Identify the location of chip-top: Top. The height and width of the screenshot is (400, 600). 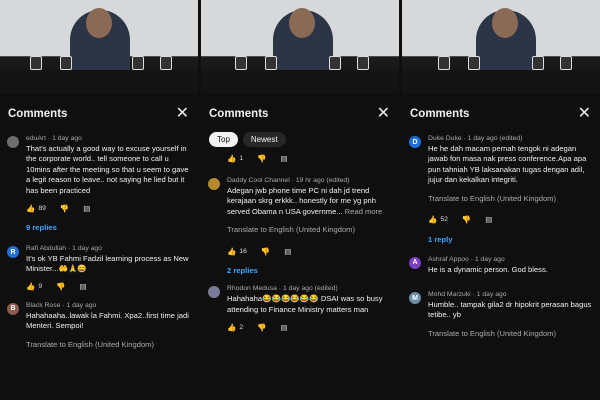
(223, 139).